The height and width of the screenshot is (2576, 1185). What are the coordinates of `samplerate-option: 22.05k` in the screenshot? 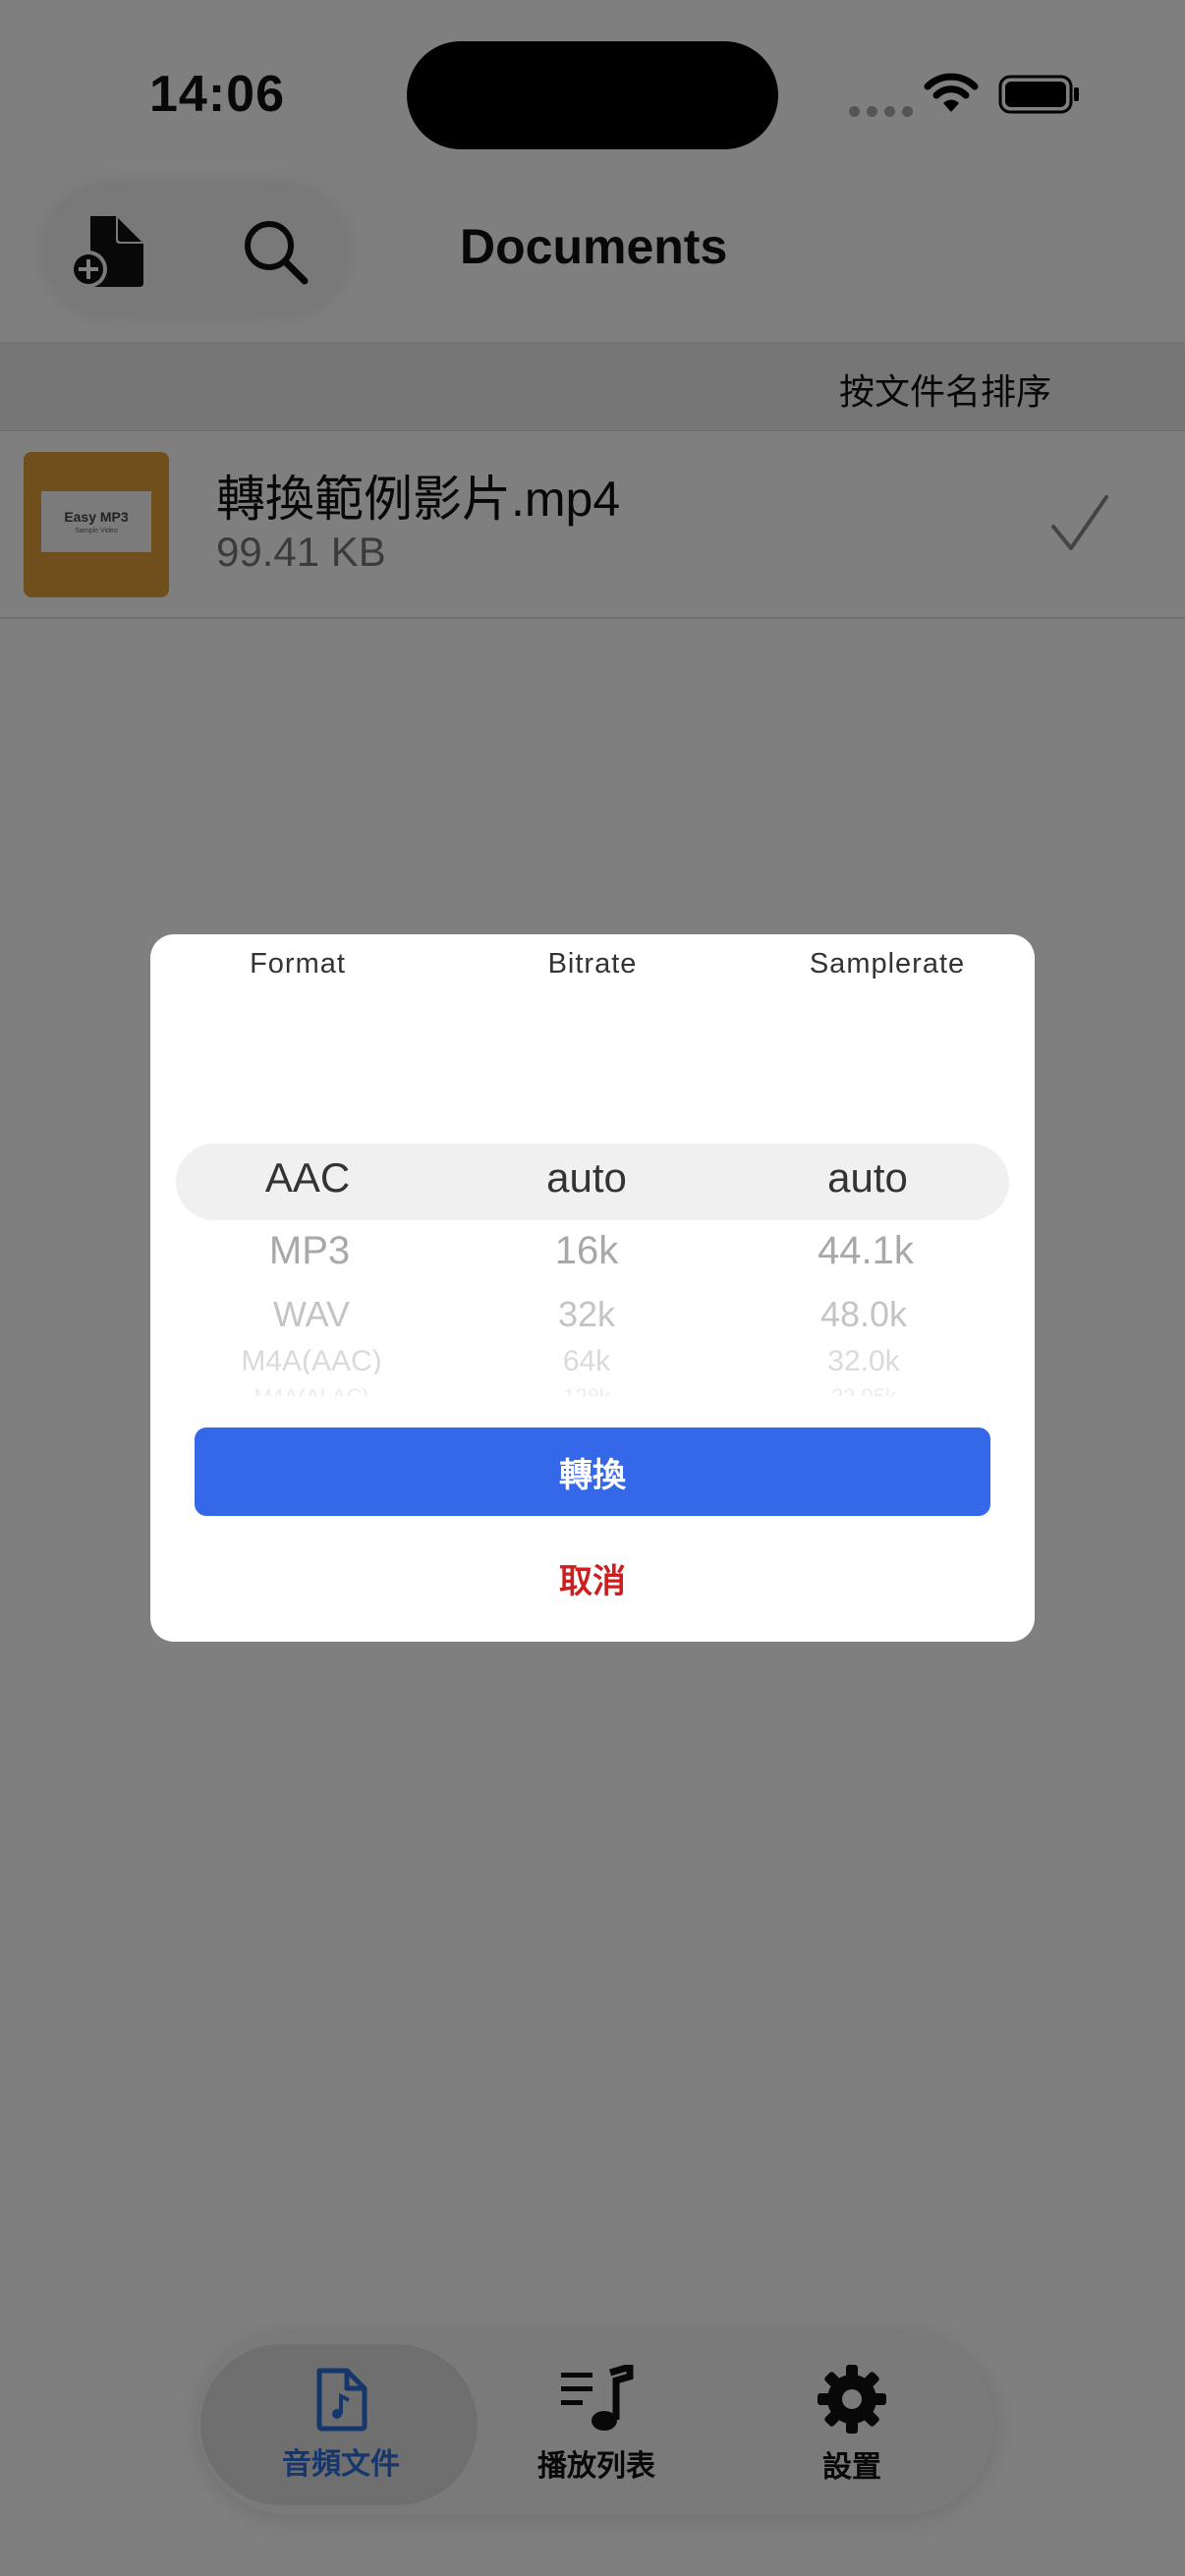 It's located at (864, 1390).